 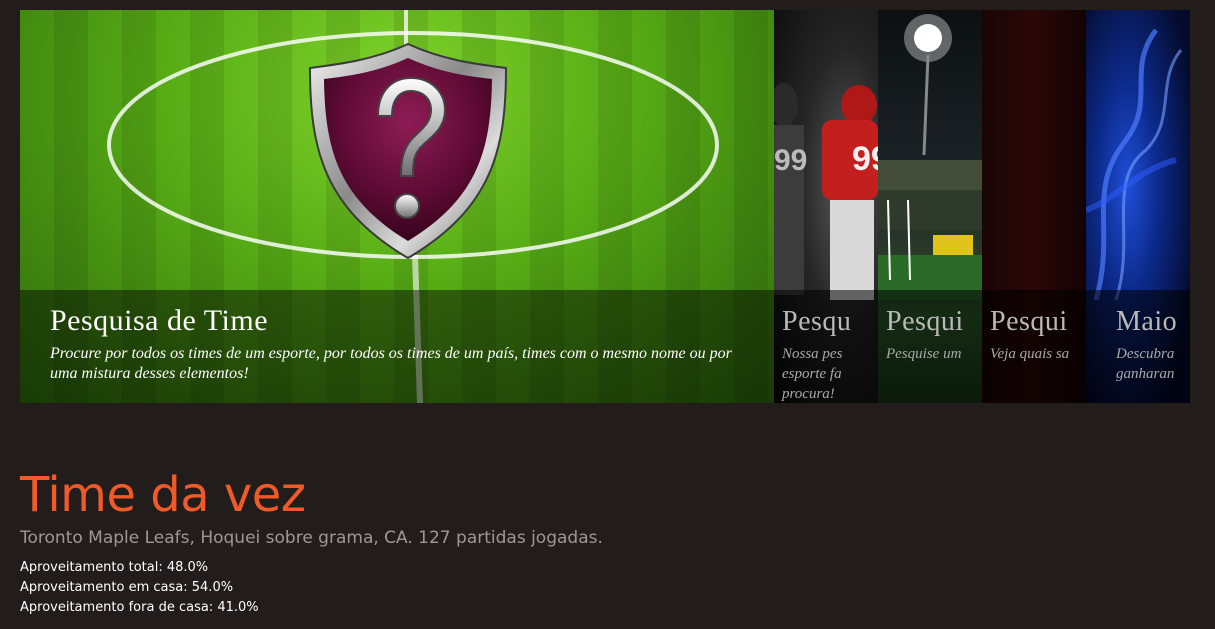 What do you see at coordinates (1145, 364) in the screenshot?
I see `slide-description: Descubra ganharan` at bounding box center [1145, 364].